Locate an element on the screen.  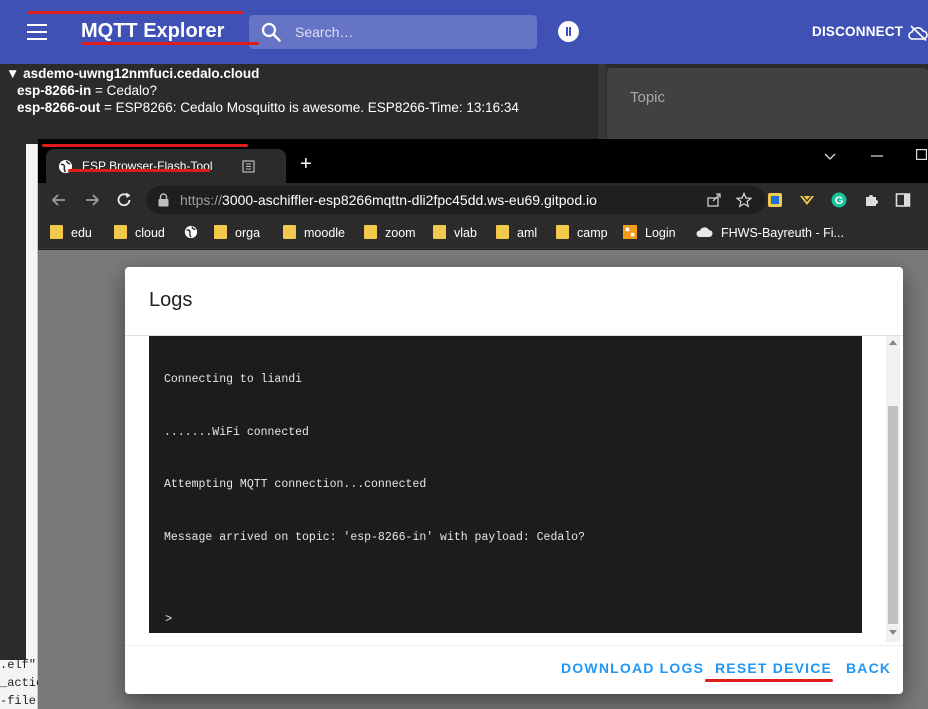
new-tab-button: + is located at coordinates (306, 164).